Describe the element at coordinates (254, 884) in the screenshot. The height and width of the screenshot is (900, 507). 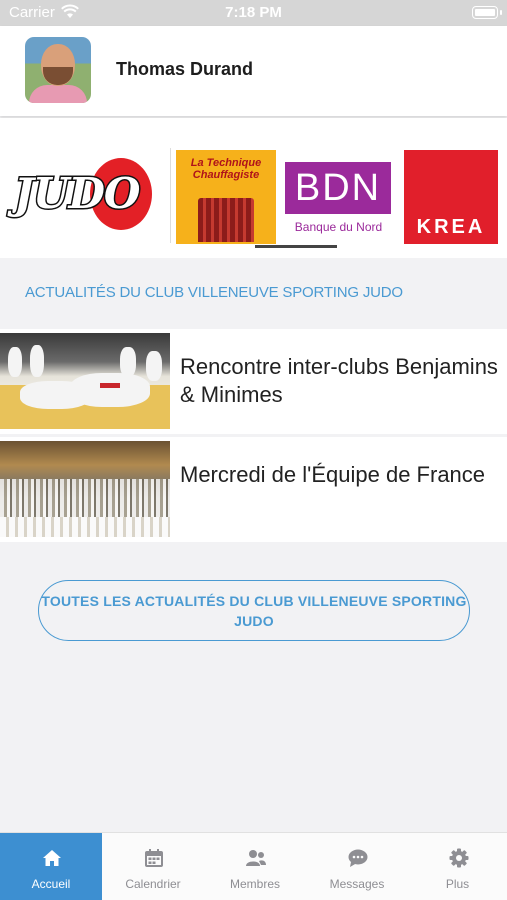
I see `tab-label: Membres` at that location.